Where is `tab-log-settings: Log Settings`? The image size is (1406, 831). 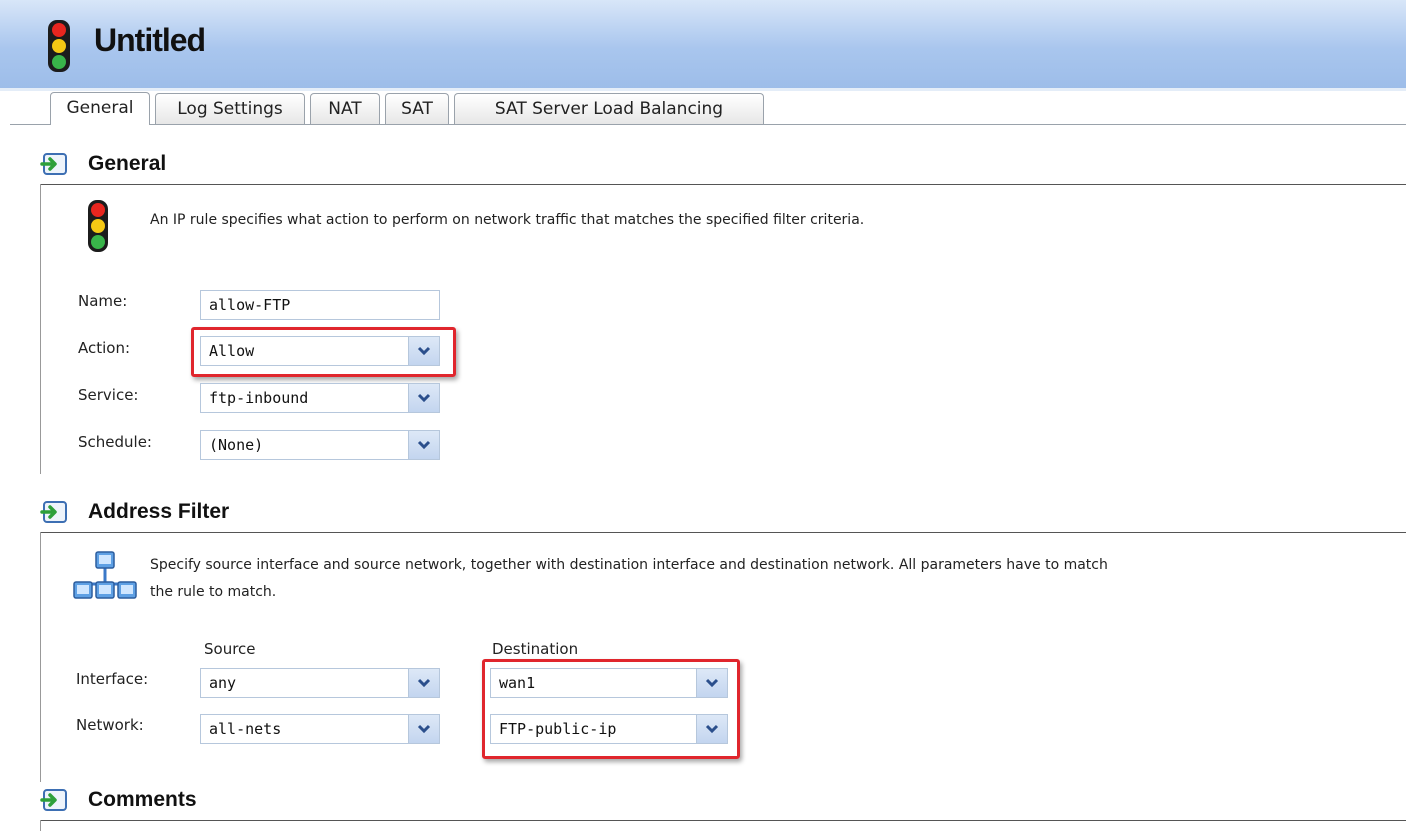
tab-log-settings: Log Settings is located at coordinates (230, 108).